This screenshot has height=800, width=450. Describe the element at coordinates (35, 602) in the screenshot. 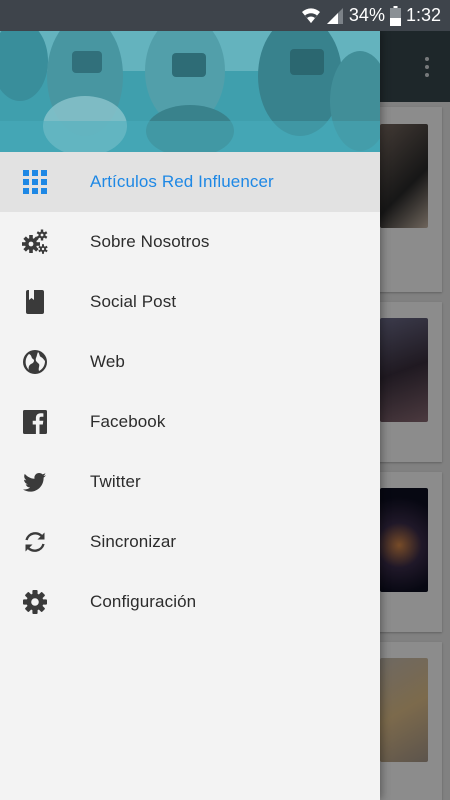

I see `settings-gear-icon` at that location.